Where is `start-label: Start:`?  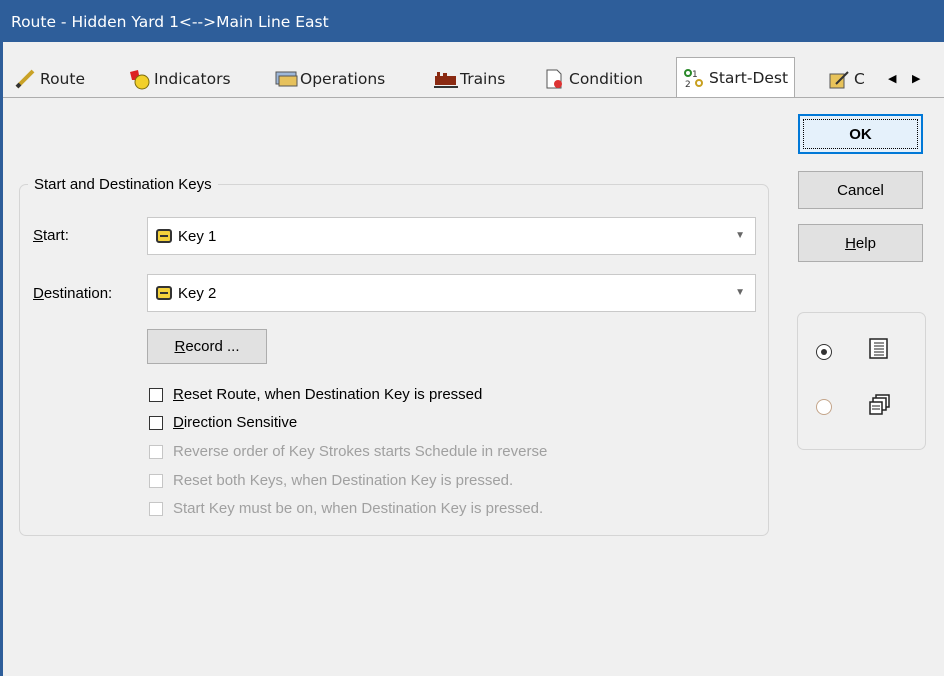 start-label: Start: is located at coordinates (51, 235).